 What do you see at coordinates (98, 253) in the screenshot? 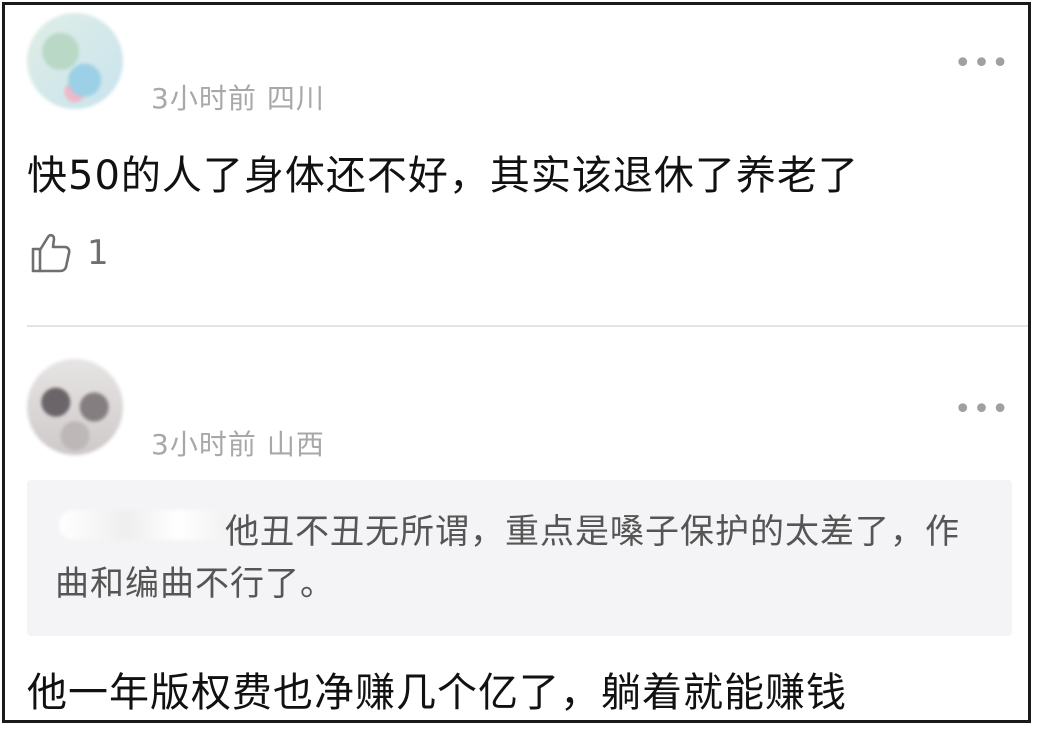
I see `like-count: 1` at bounding box center [98, 253].